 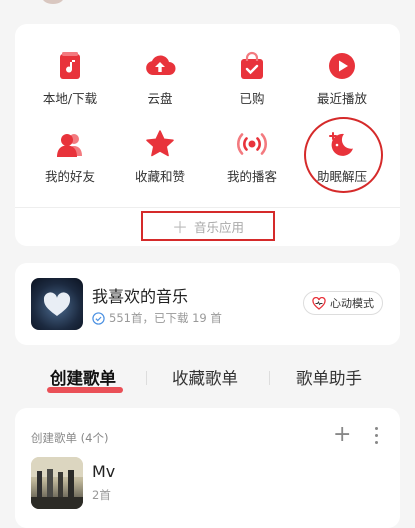 What do you see at coordinates (160, 143) in the screenshot?
I see `star-icon` at bounding box center [160, 143].